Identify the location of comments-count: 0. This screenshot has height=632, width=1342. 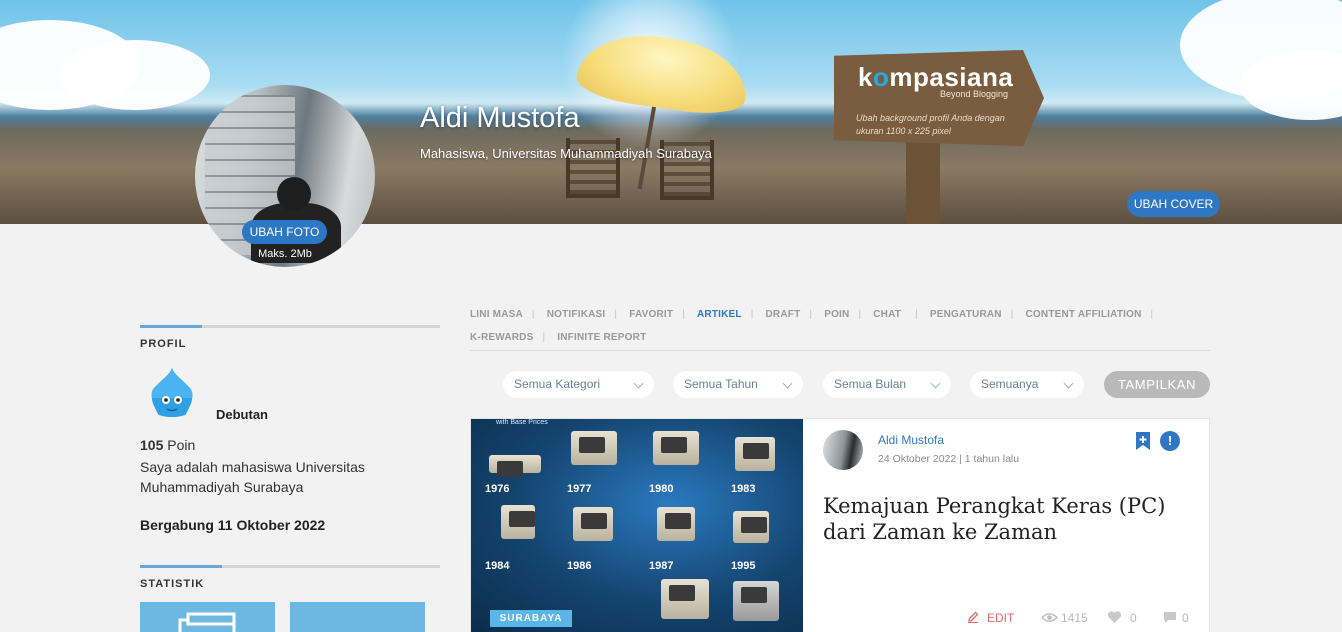
(1176, 618).